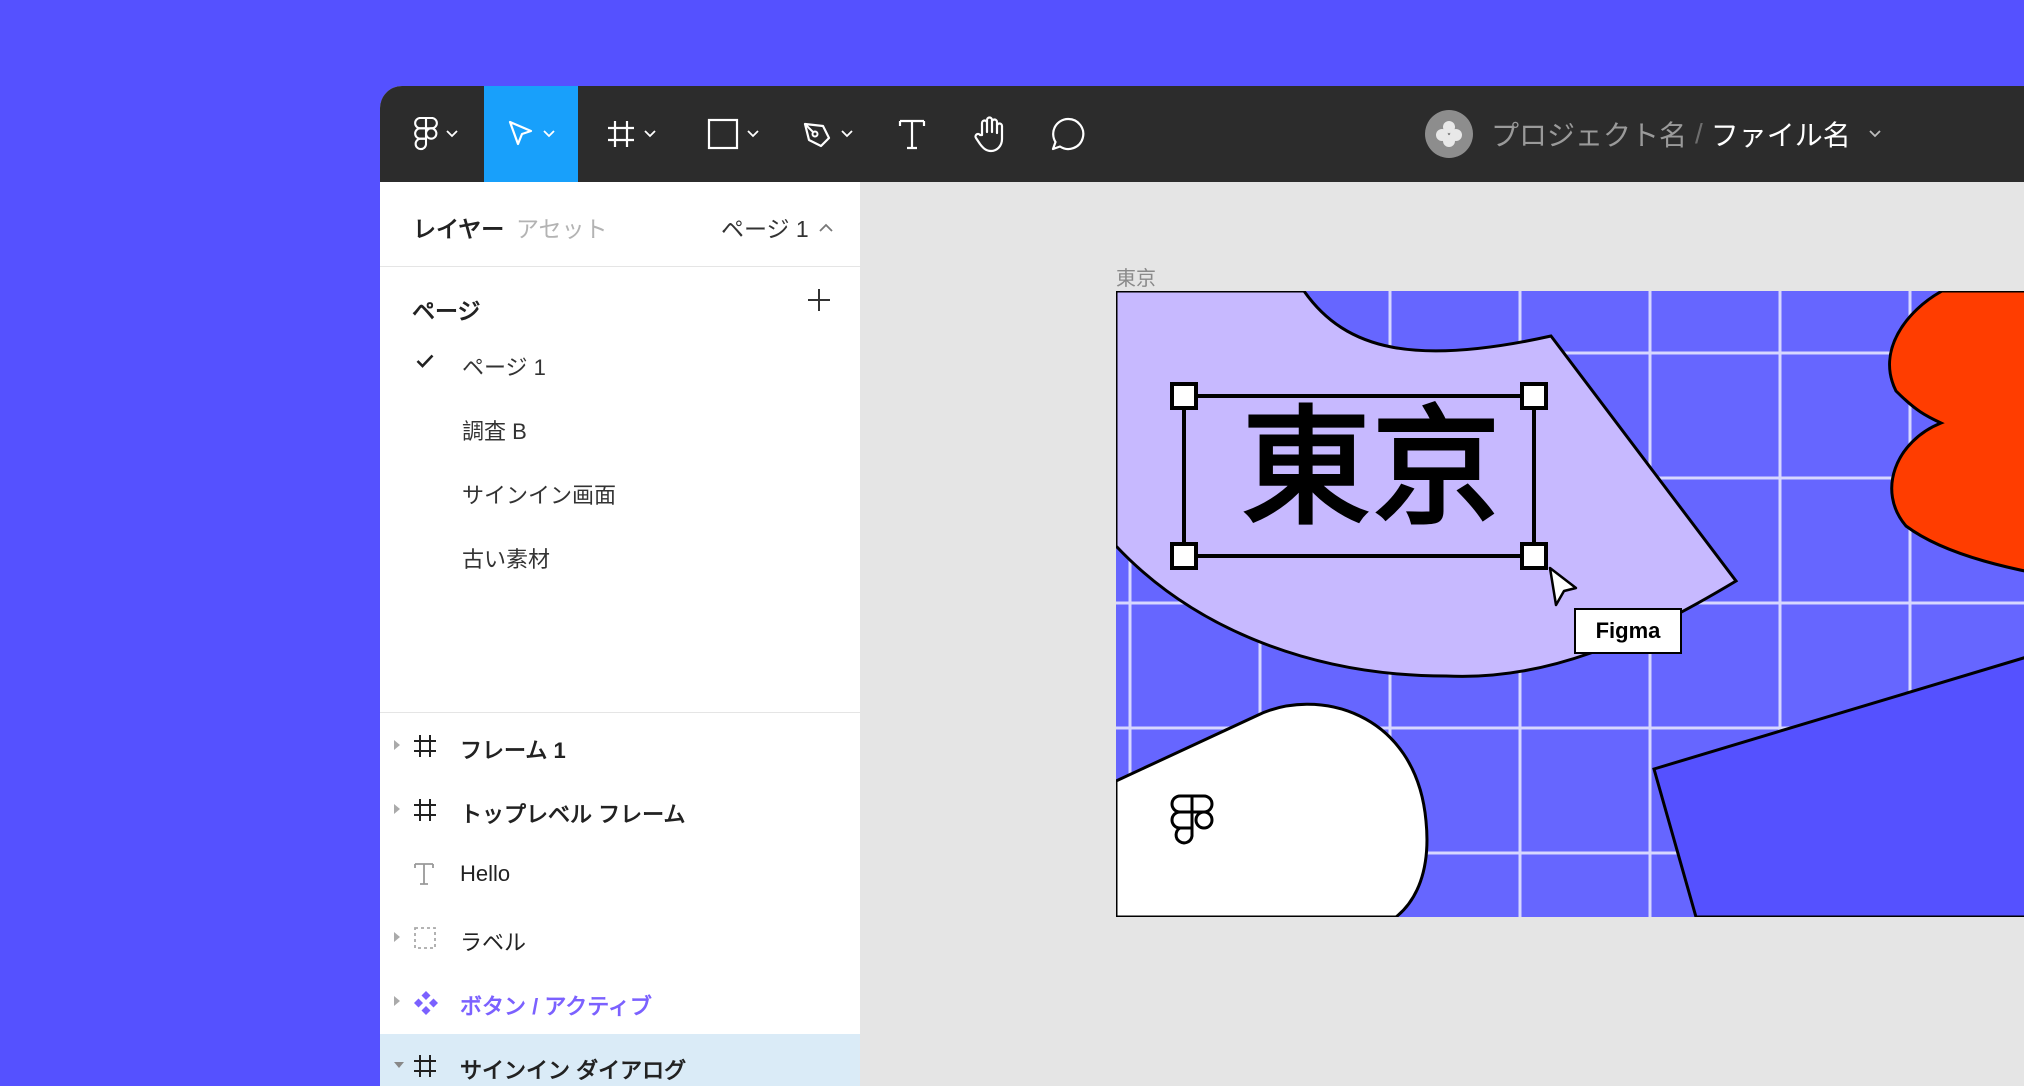  Describe the element at coordinates (506, 559) in the screenshot. I see `page-item-label: 古い素材` at that location.